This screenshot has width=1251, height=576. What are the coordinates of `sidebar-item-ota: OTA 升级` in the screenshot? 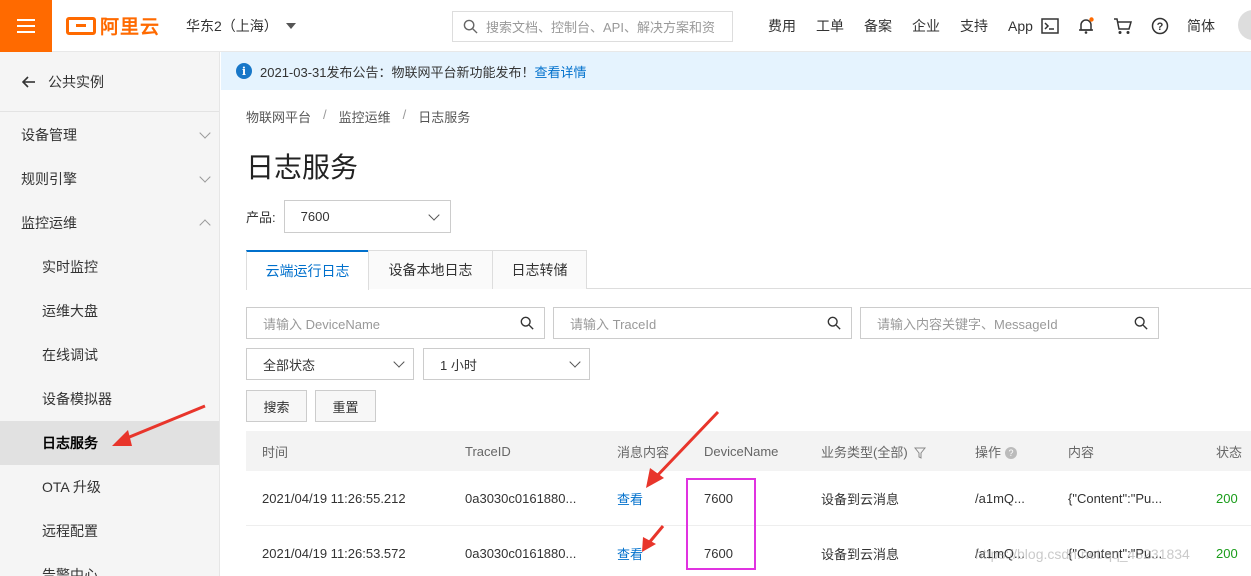 It's located at (109, 487).